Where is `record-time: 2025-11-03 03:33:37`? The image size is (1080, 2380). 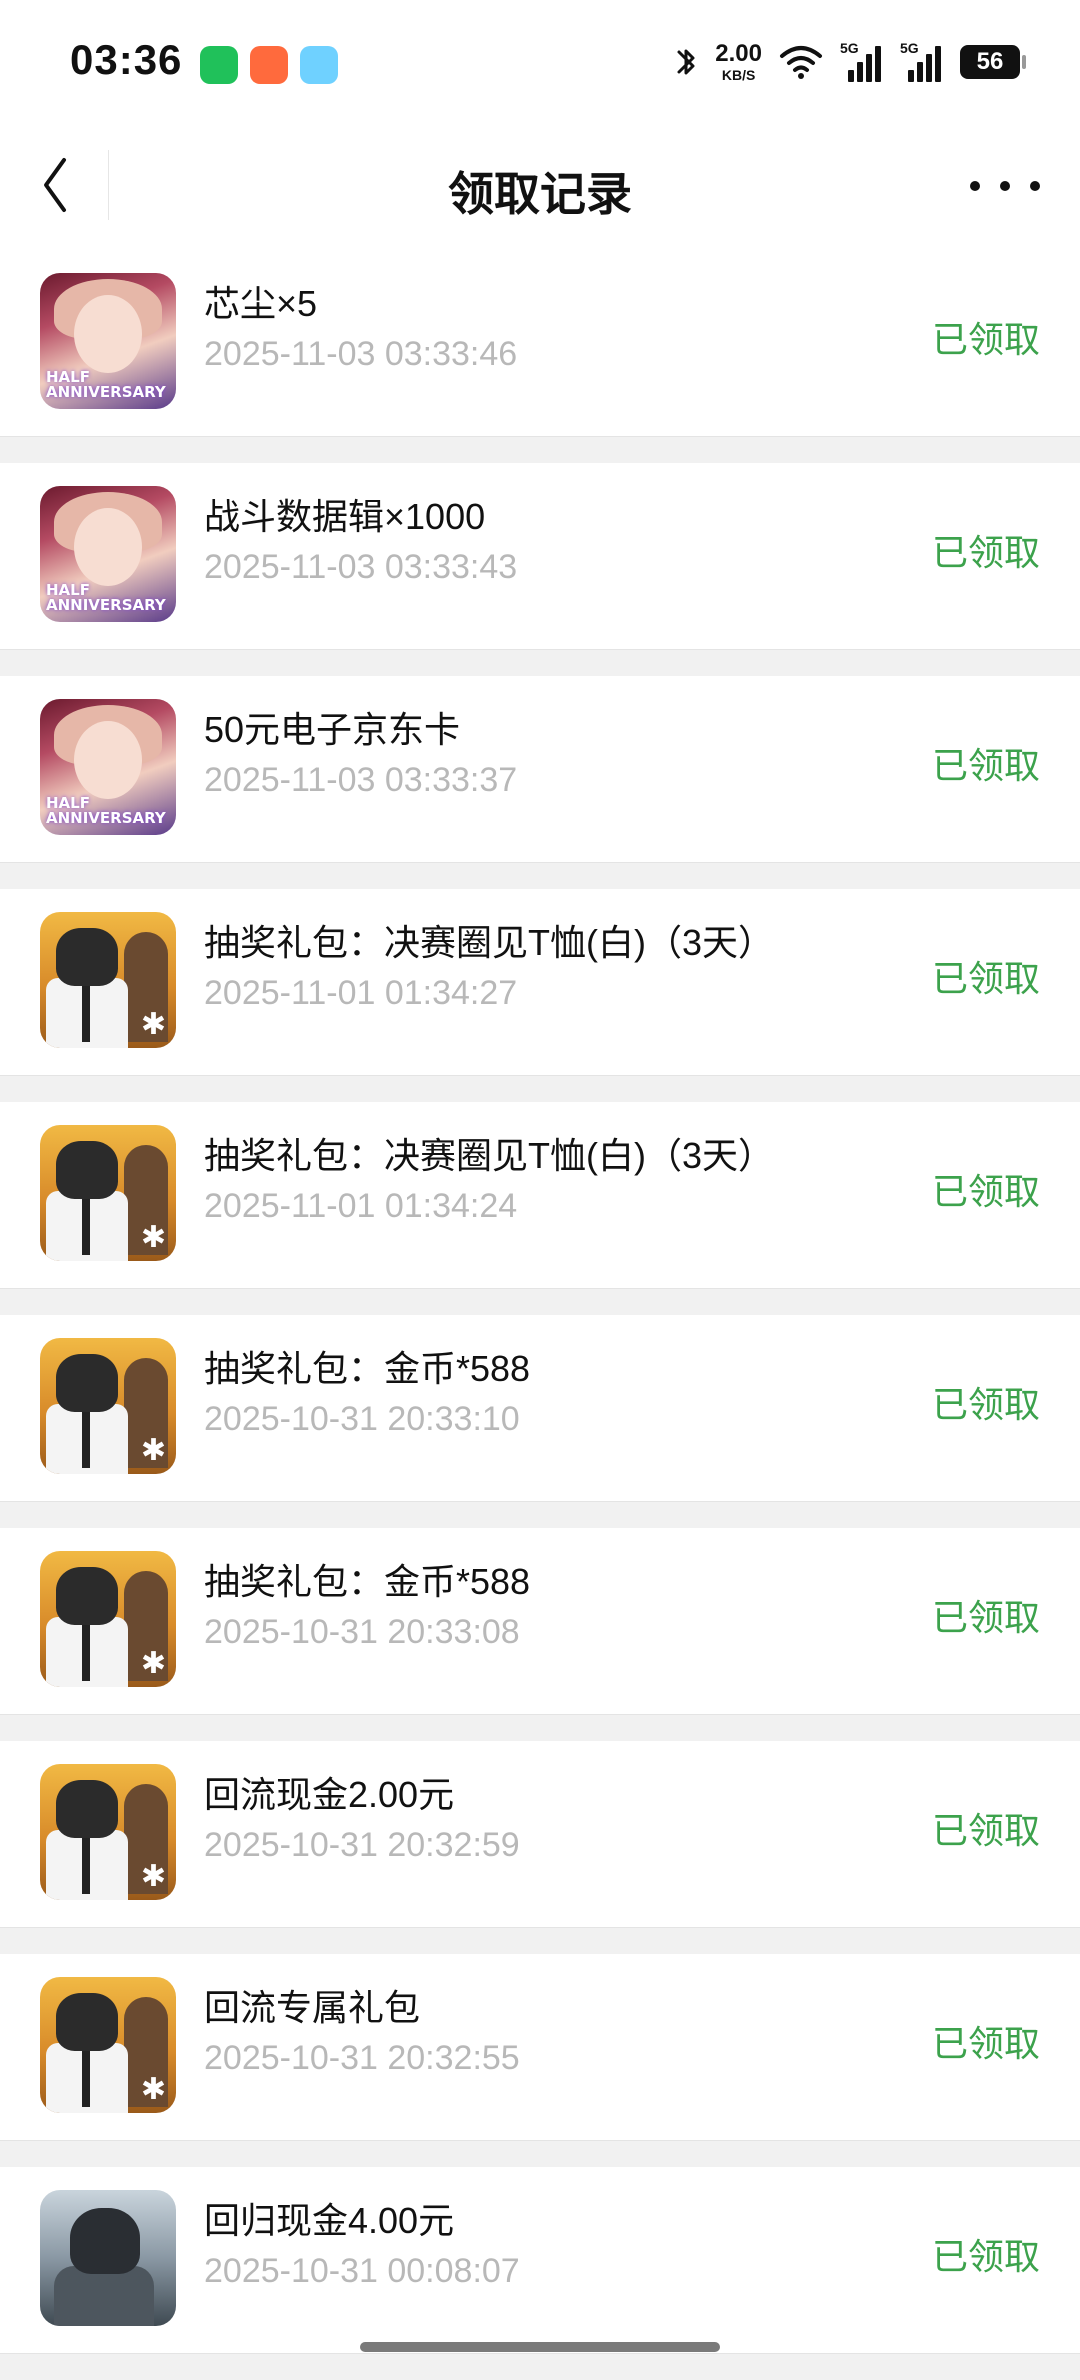 record-time: 2025-11-03 03:33:37 is located at coordinates (361, 780).